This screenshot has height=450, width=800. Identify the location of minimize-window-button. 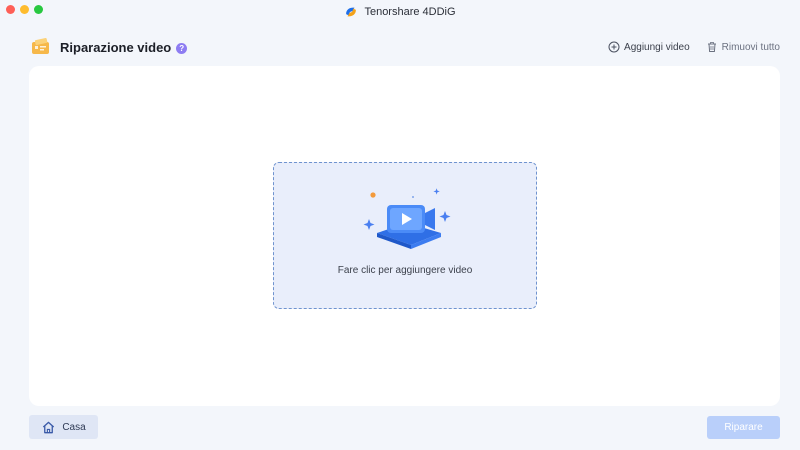
(24, 9).